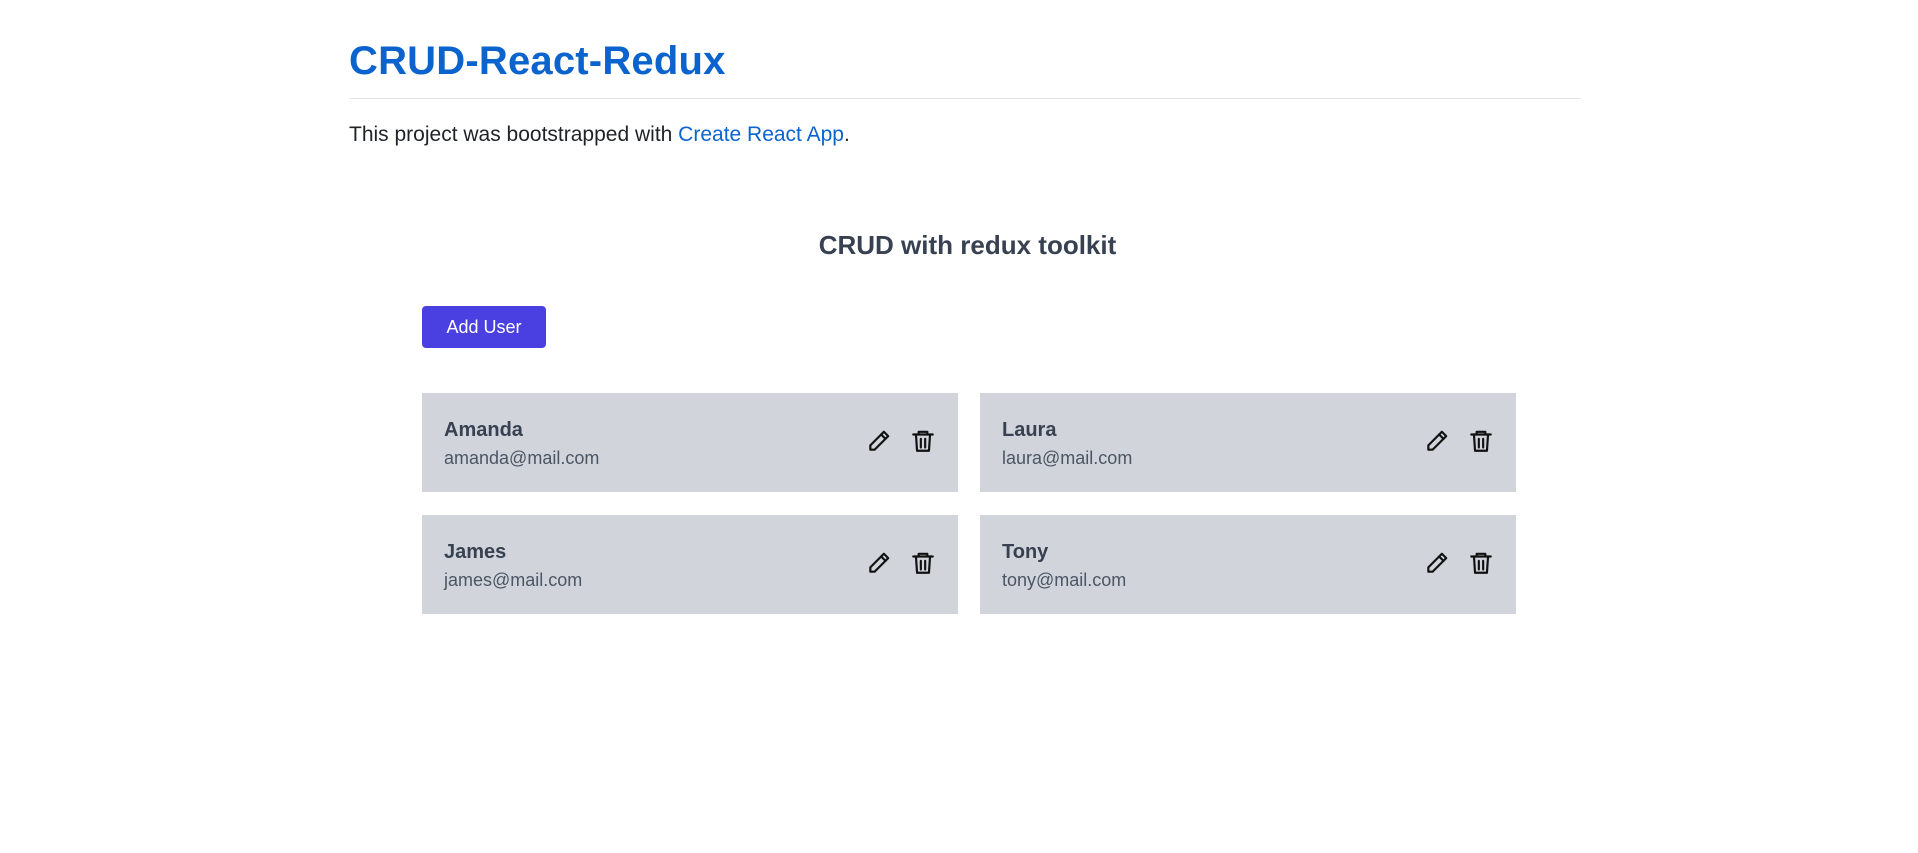 This screenshot has height=853, width=1918. What do you see at coordinates (514, 134) in the screenshot?
I see `readme-text-before-link: This project was bootstrapped with` at bounding box center [514, 134].